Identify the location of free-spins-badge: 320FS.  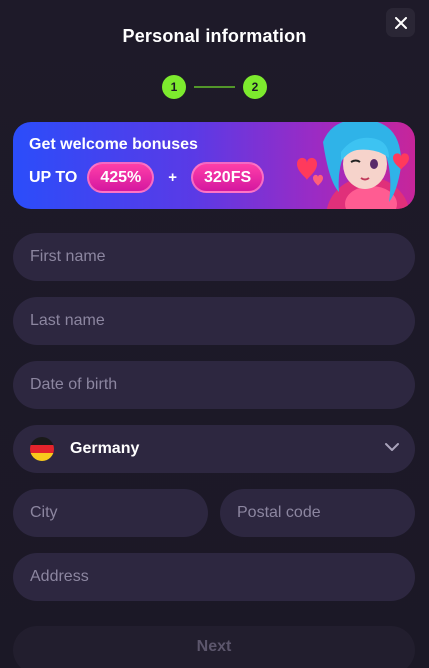
(228, 177).